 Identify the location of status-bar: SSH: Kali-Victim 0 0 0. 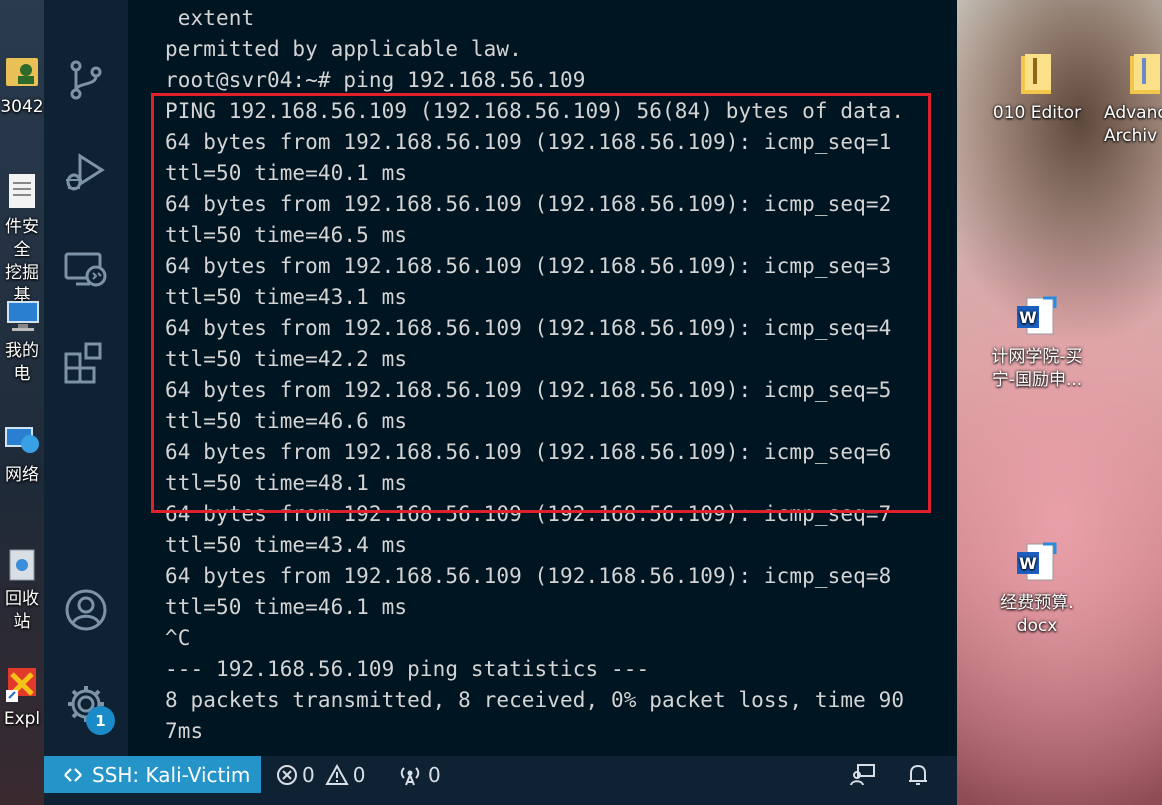
(500, 774).